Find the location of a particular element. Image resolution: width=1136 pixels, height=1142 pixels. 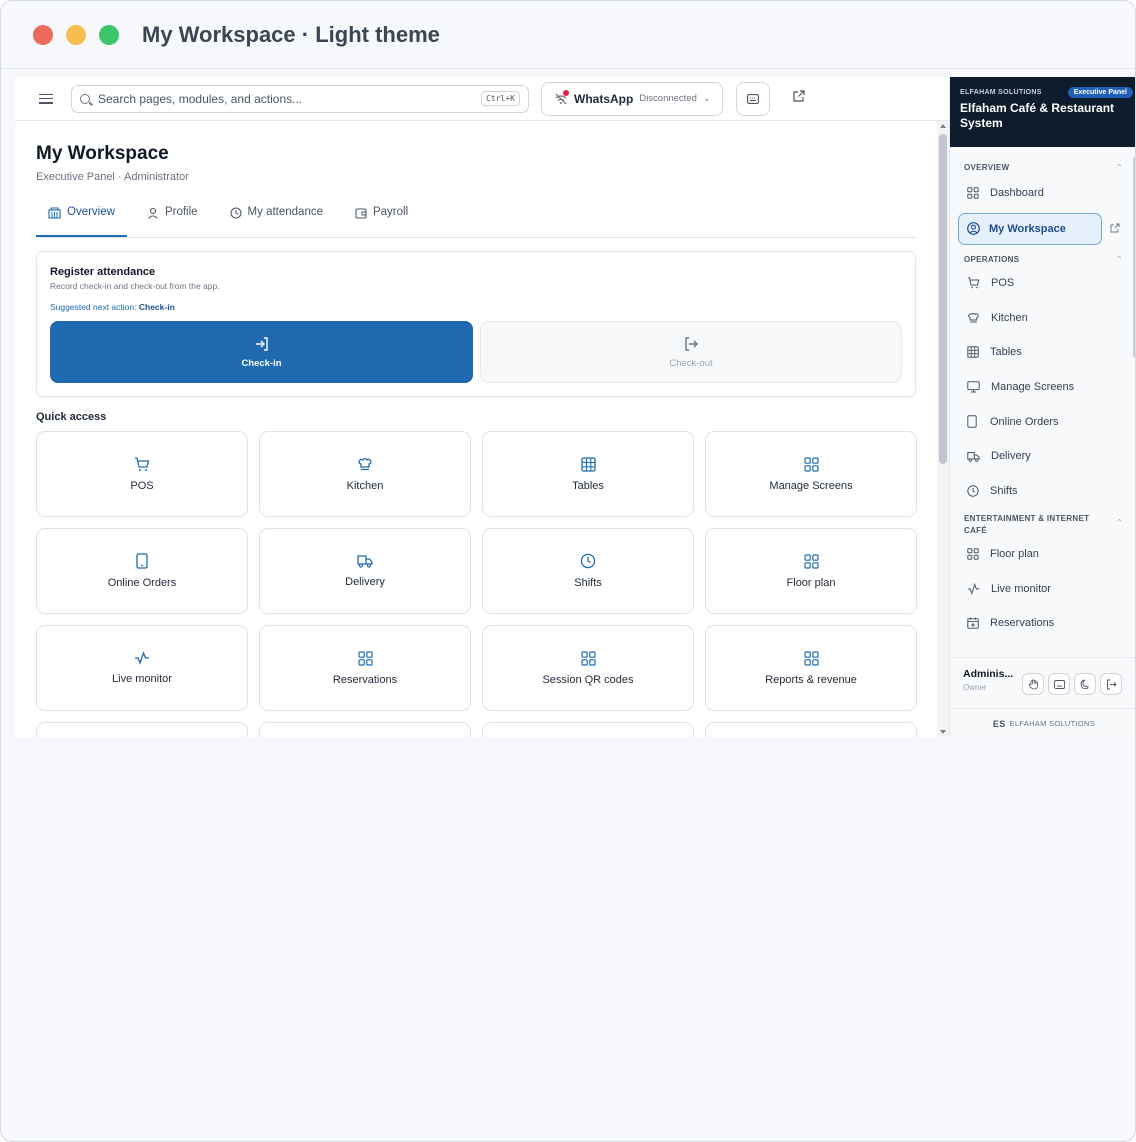

tab-overview: Overview is located at coordinates (81, 221).